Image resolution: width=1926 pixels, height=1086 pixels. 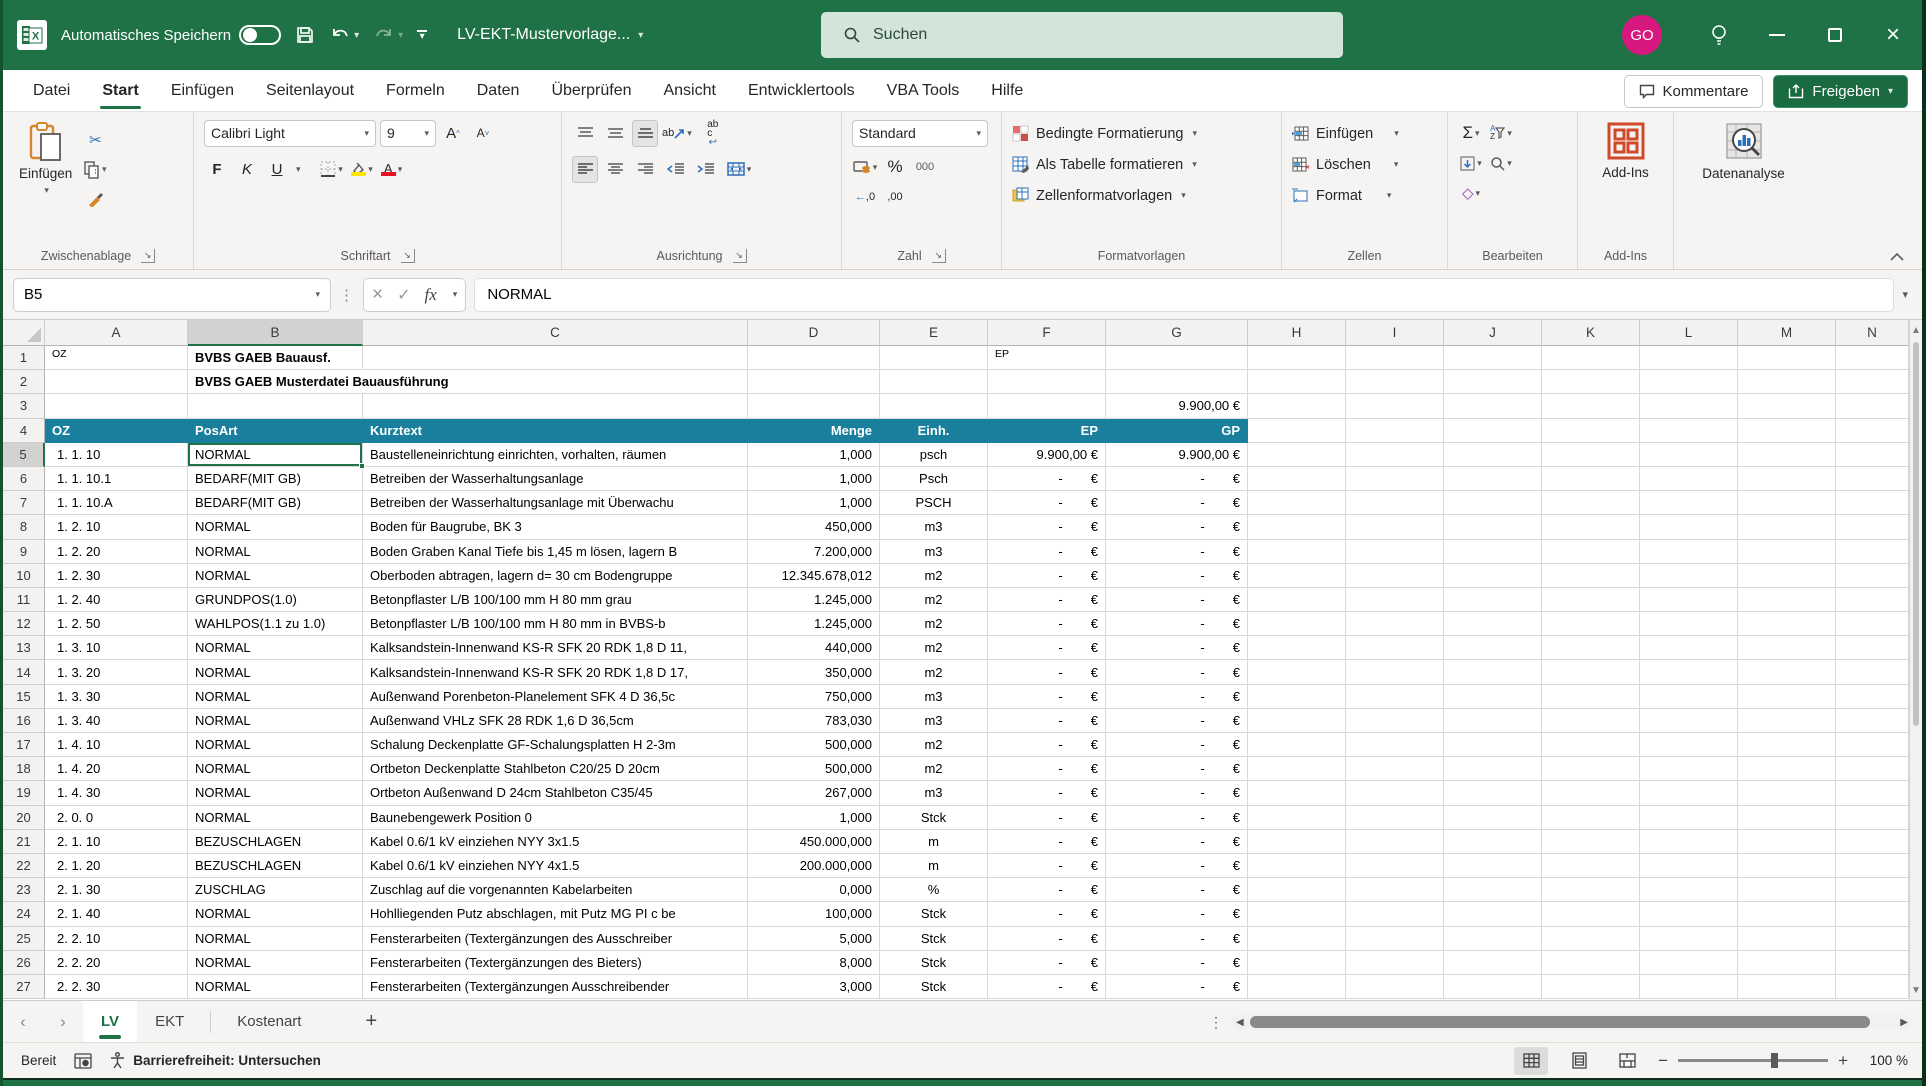 I want to click on fx-dropdown-icon: ▾, so click(x=455, y=294).